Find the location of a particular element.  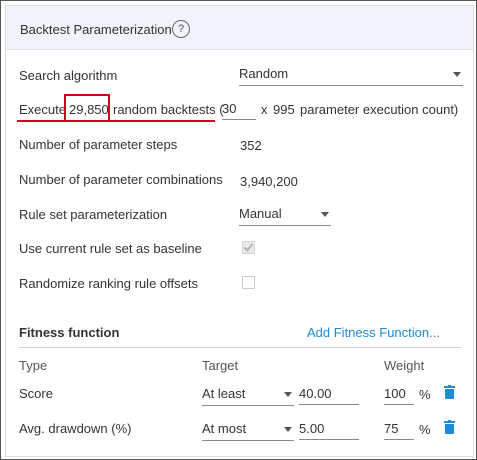

use-current-label: Use current rule set as baseline is located at coordinates (110, 248).